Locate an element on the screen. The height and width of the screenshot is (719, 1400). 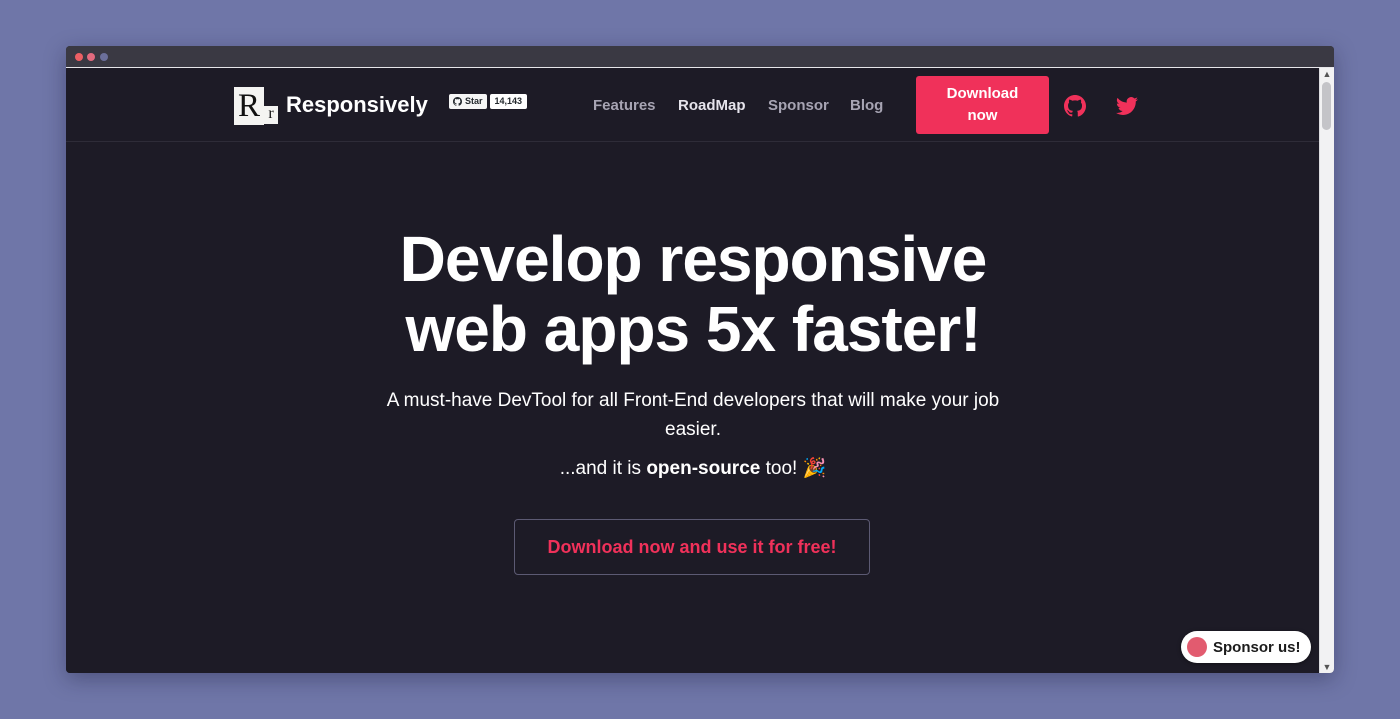
brand-name: Responsively is located at coordinates (357, 105).